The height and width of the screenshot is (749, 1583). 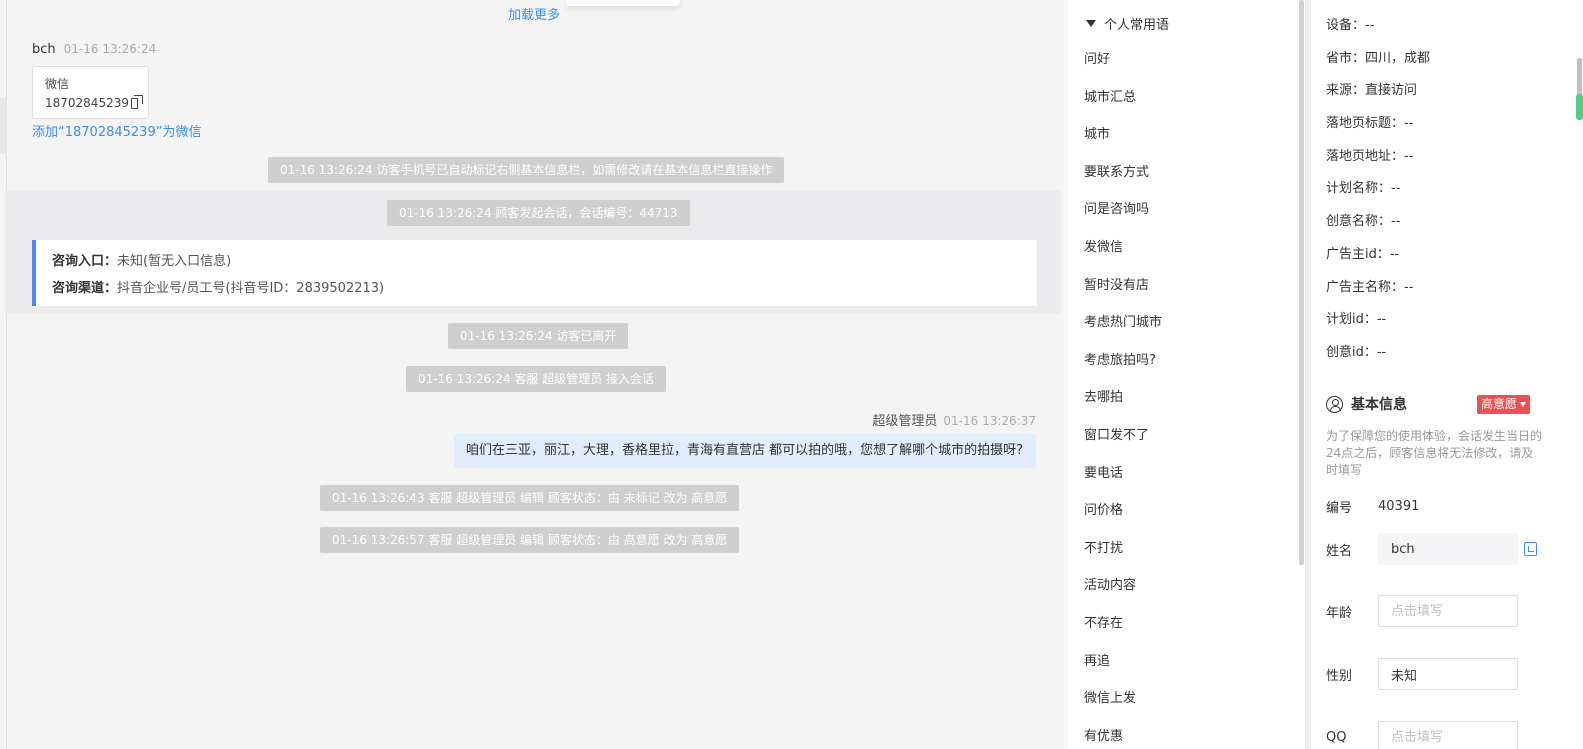 What do you see at coordinates (544, 261) in the screenshot?
I see `consult-entry-row: 咨询入口：未知(暂无入口信息)` at bounding box center [544, 261].